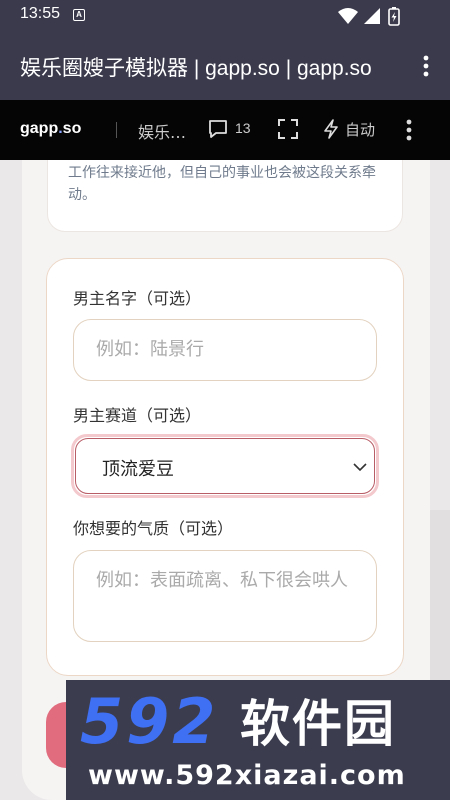  I want to click on app-title: 娱乐圈嫂子模拟器 | gapp.so | gapp.so, so click(196, 68).